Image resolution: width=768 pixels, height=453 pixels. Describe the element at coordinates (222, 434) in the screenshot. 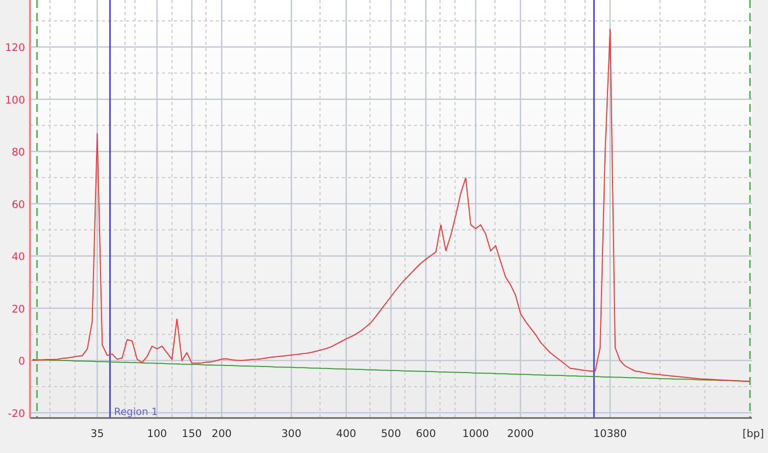

I see `x-tick-label: 200` at that location.